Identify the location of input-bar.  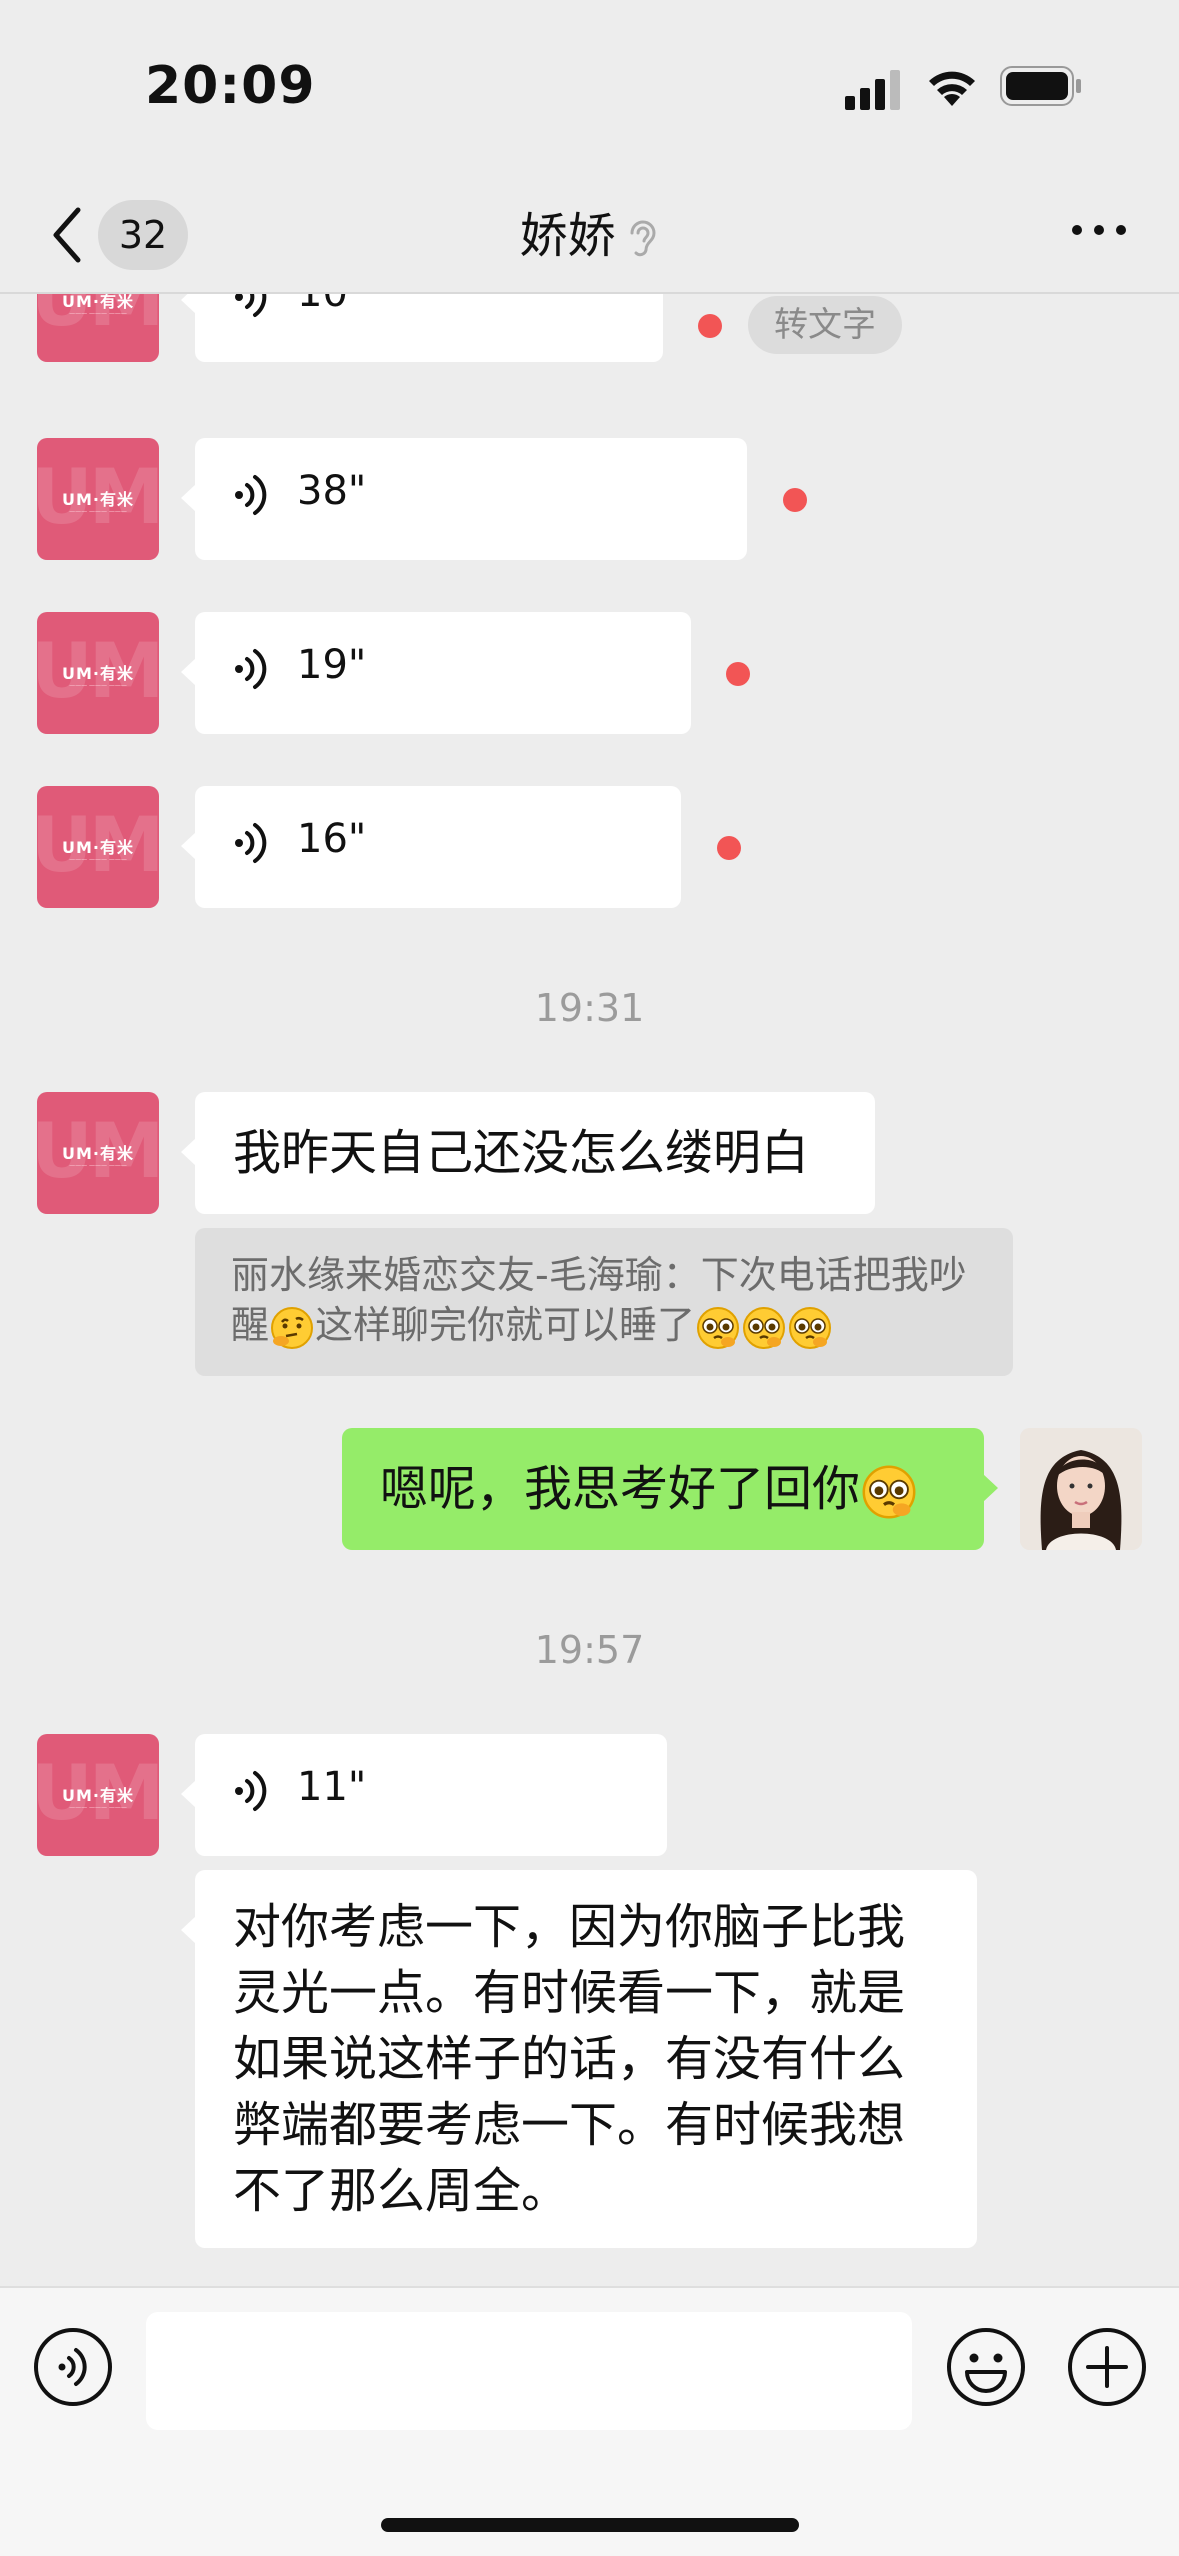
(589, 2421).